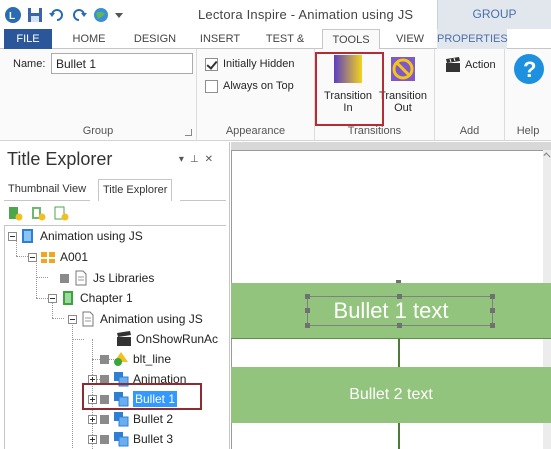  I want to click on bullet-2-band: Bullet 2 text, so click(391, 395).